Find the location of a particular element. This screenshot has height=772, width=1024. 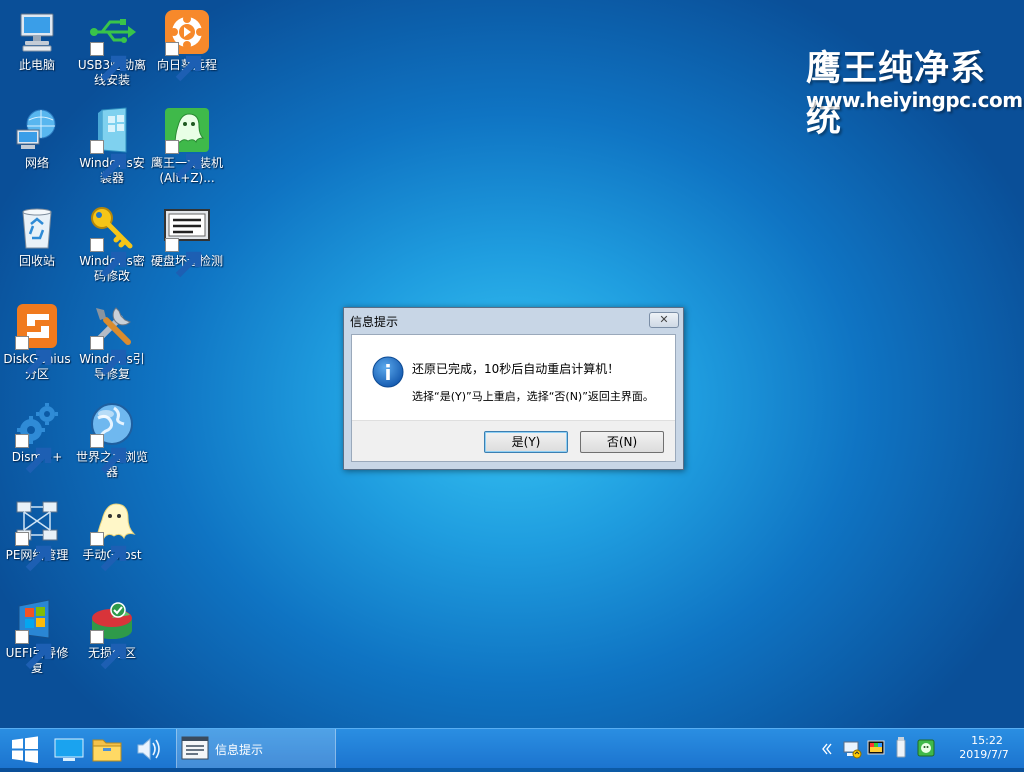

desktop-icon-recycle-bin: 回收站 is located at coordinates (37, 236).